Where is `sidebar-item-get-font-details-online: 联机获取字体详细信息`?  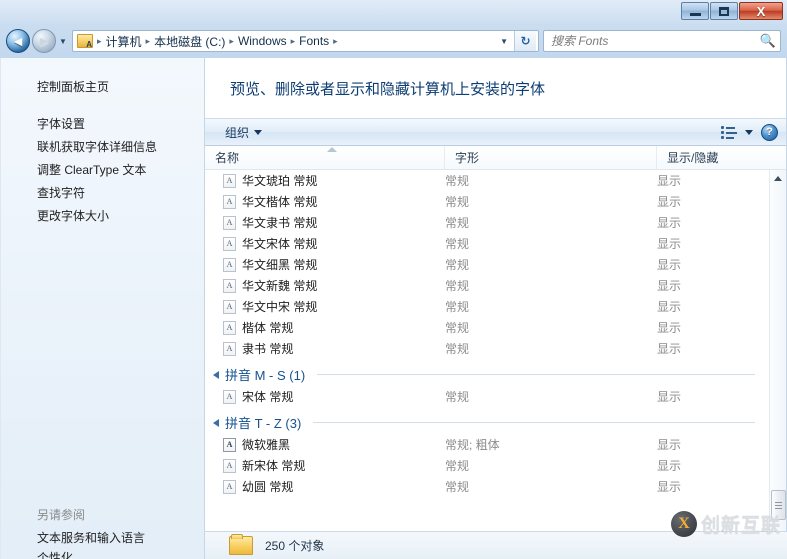
sidebar-item-get-font-details-online: 联机获取字体详细信息 is located at coordinates (102, 147).